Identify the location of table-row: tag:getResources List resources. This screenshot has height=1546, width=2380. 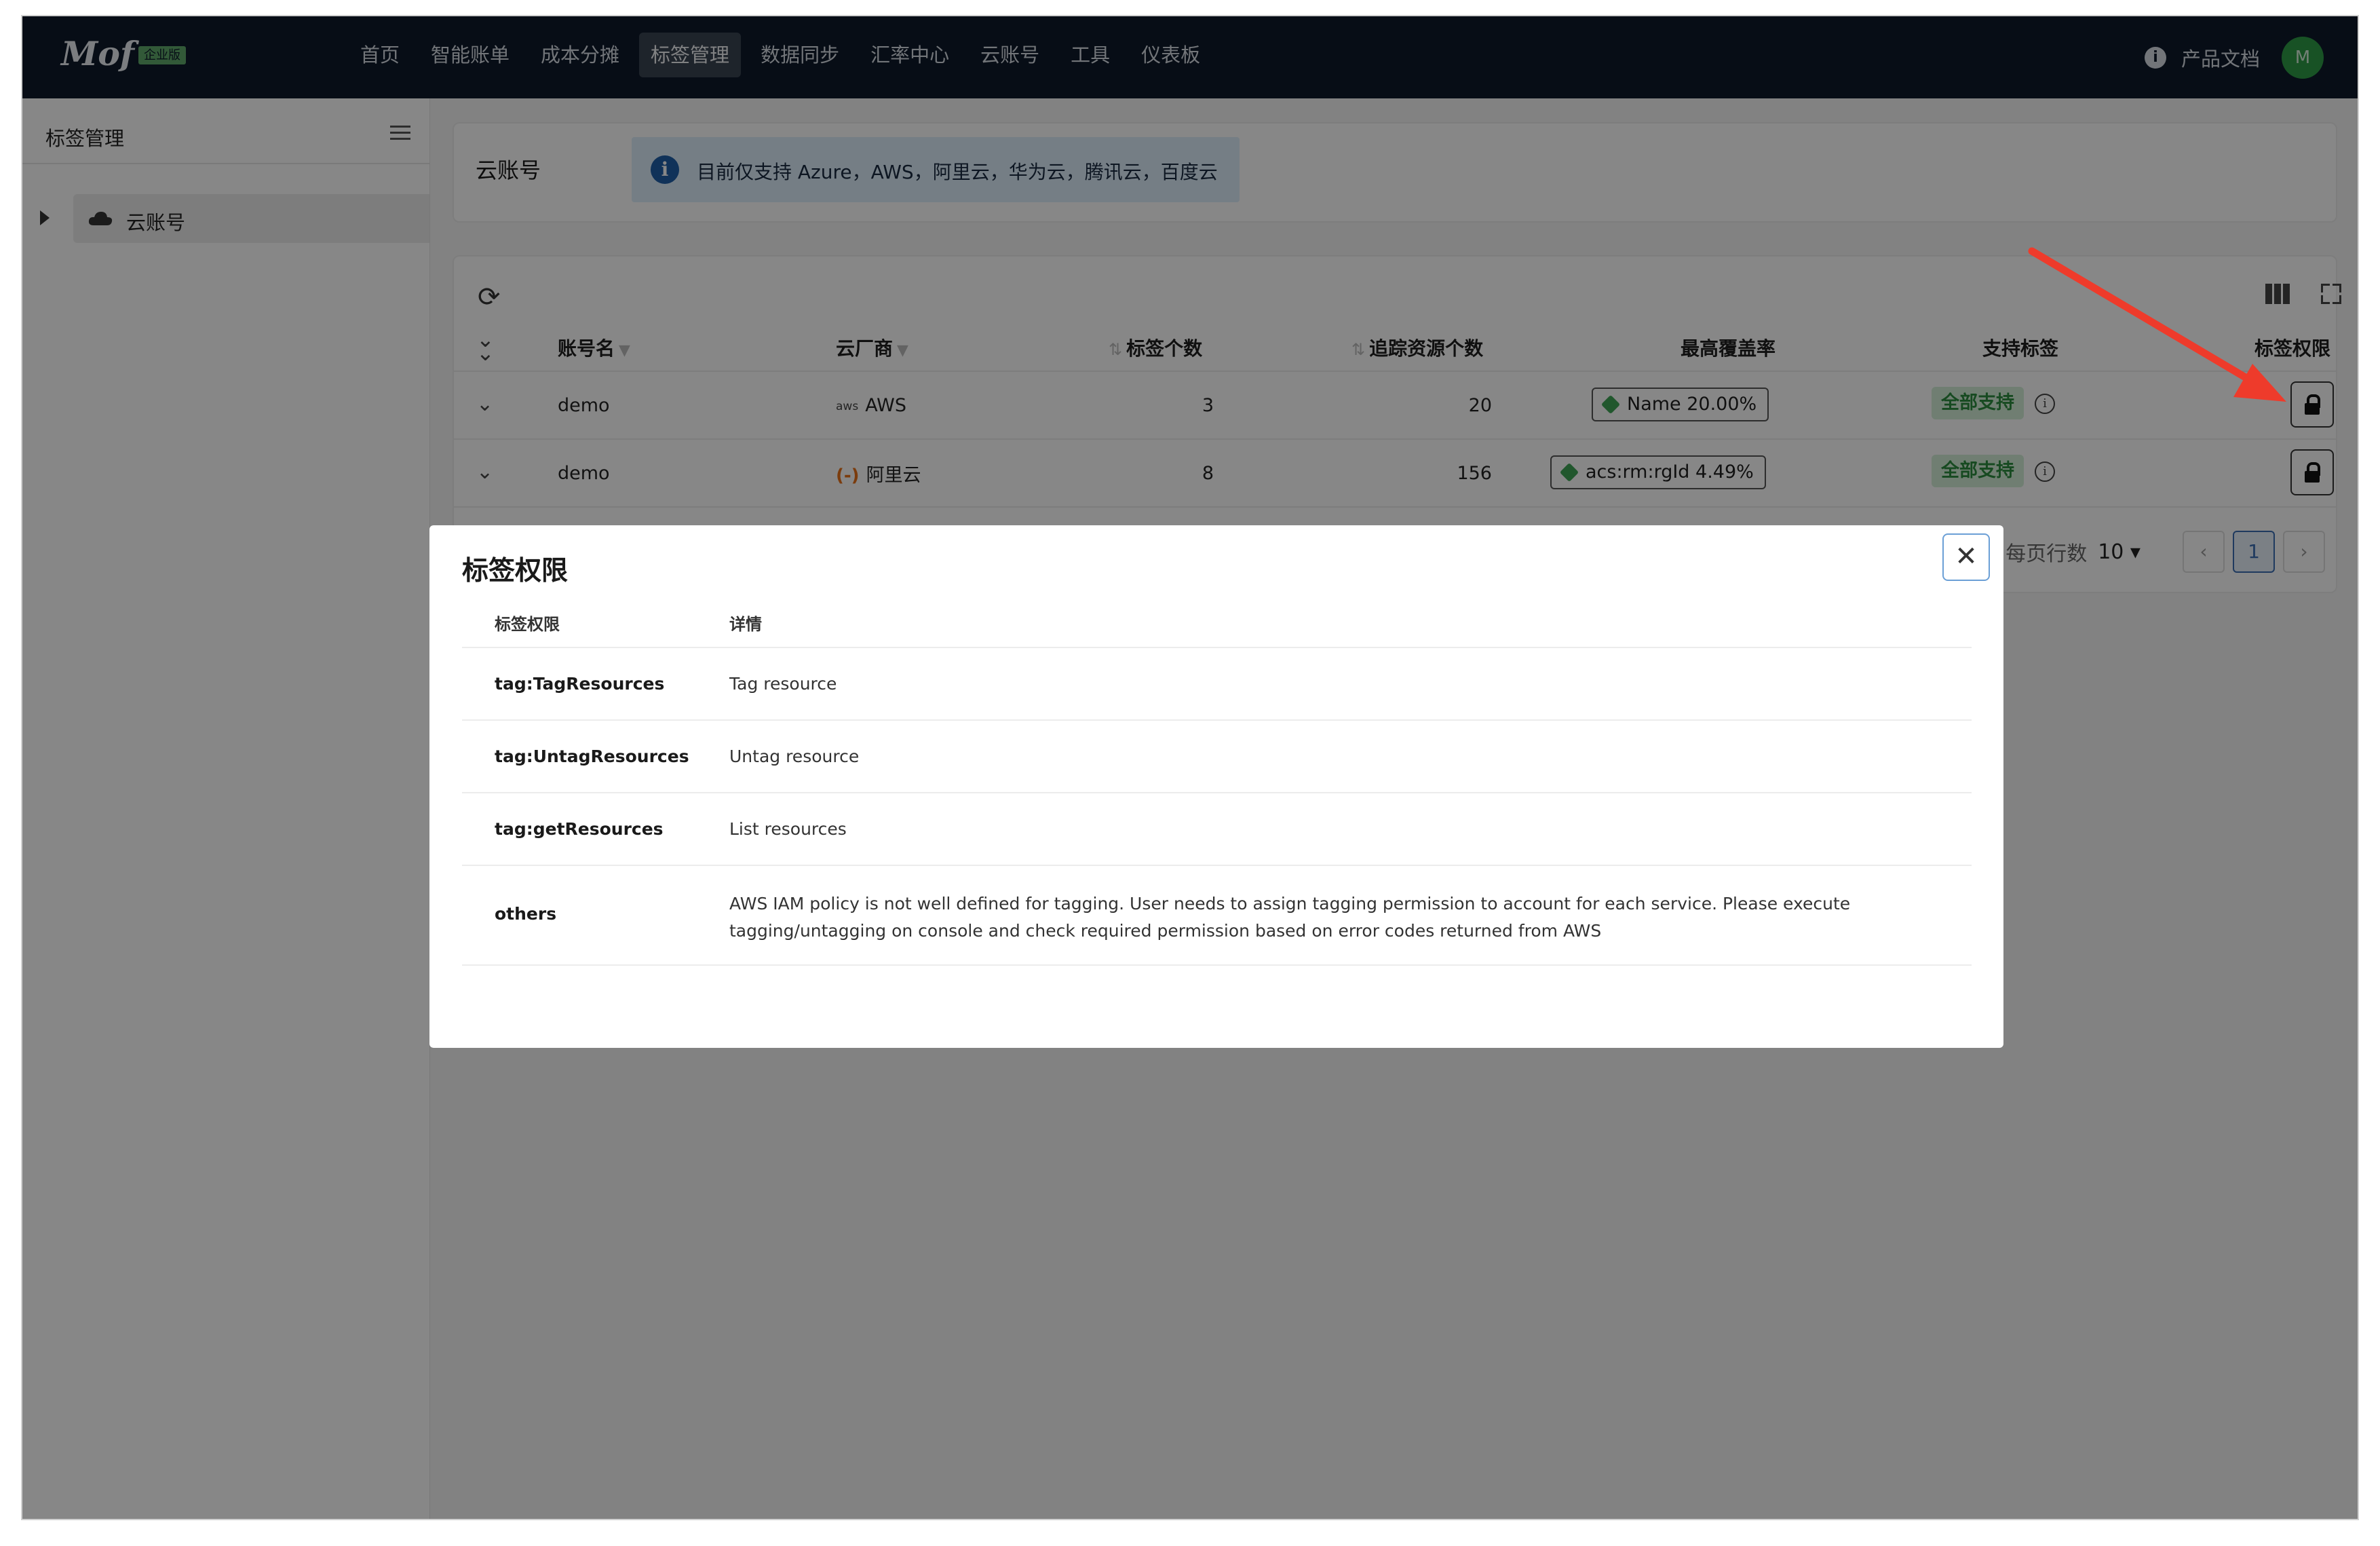
(1217, 829).